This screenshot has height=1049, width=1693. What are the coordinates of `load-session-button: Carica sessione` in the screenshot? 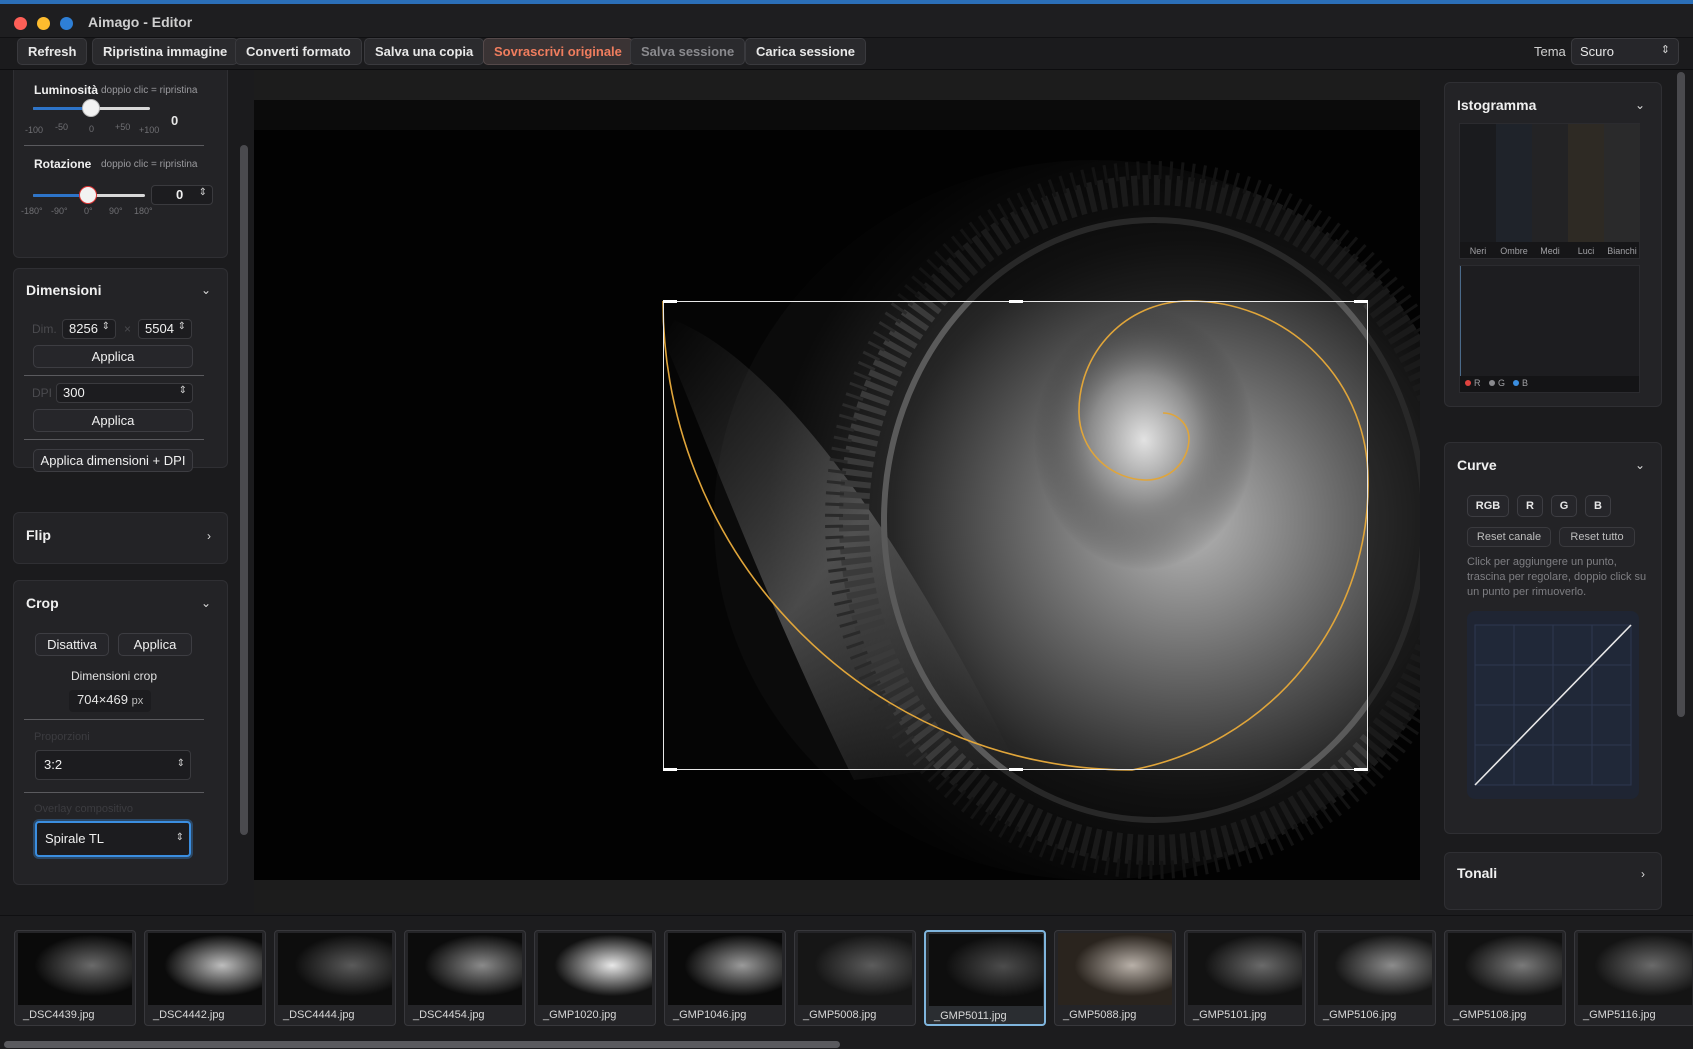 It's located at (806, 51).